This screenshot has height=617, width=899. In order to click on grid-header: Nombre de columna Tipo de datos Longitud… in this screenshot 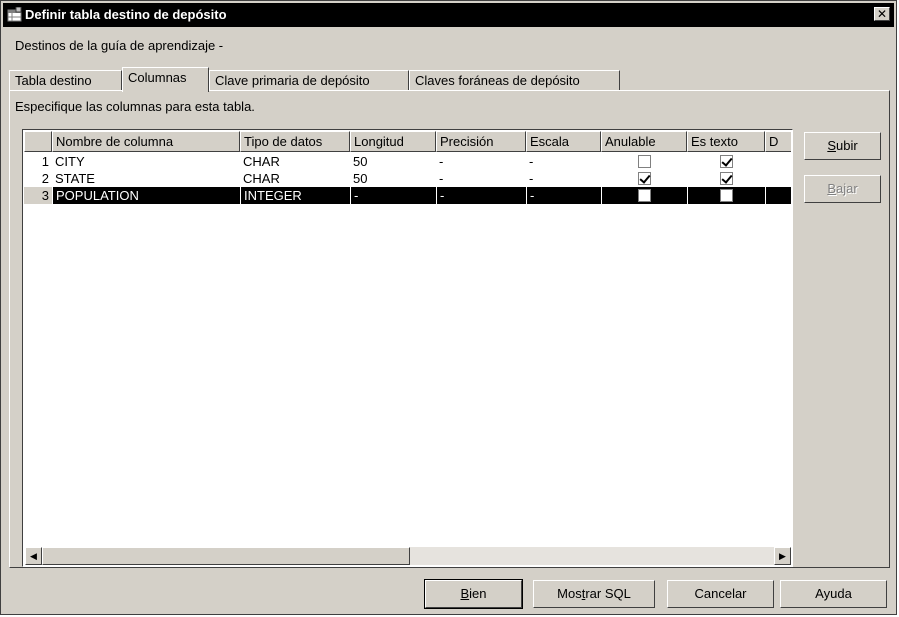, I will do `click(407, 141)`.